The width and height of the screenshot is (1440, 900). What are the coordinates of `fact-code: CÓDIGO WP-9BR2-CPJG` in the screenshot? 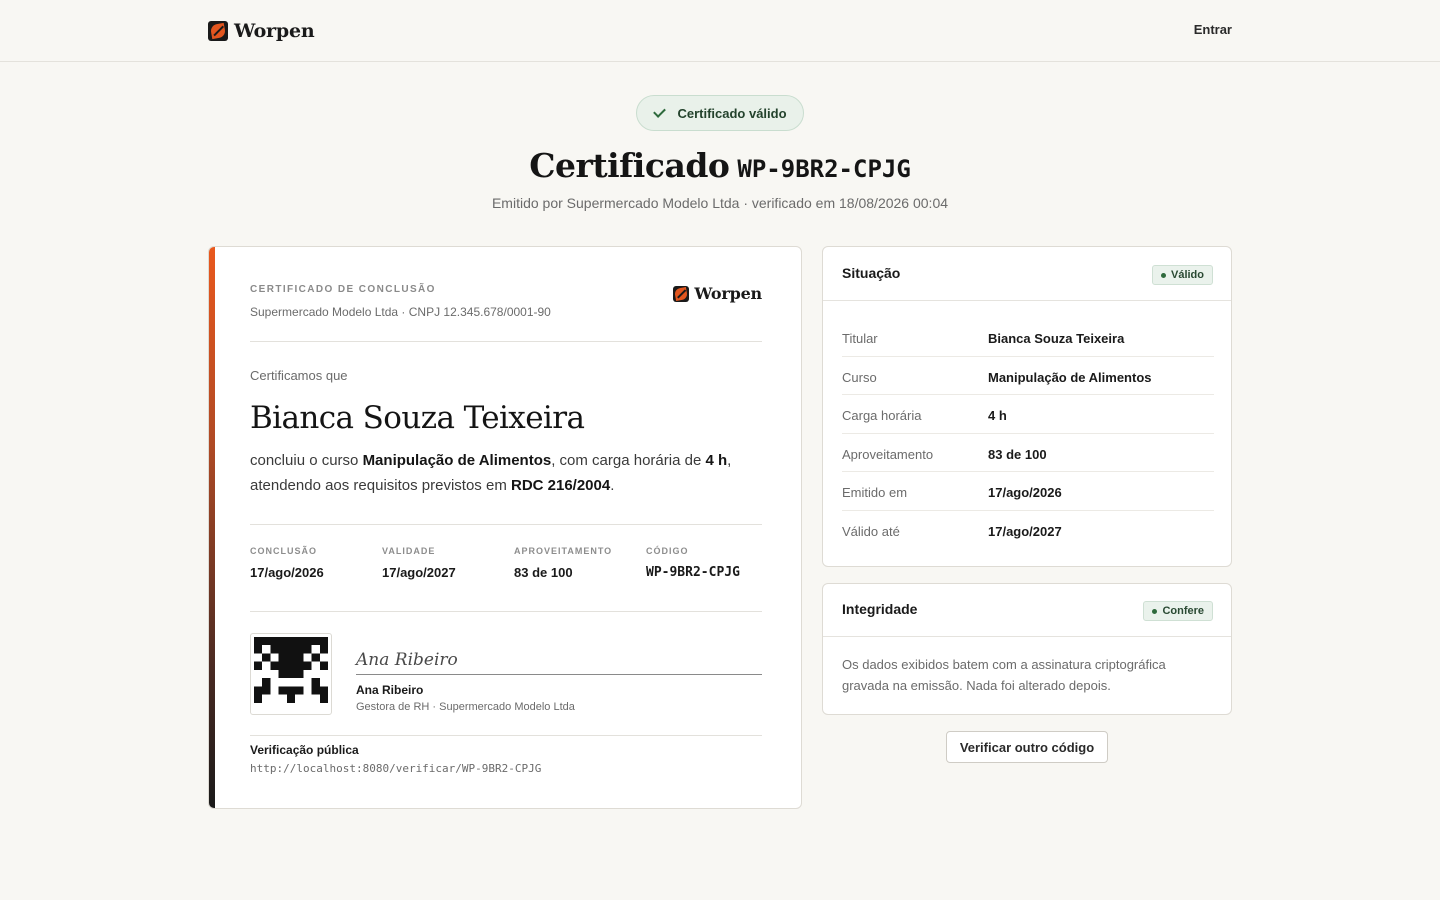 It's located at (693, 563).